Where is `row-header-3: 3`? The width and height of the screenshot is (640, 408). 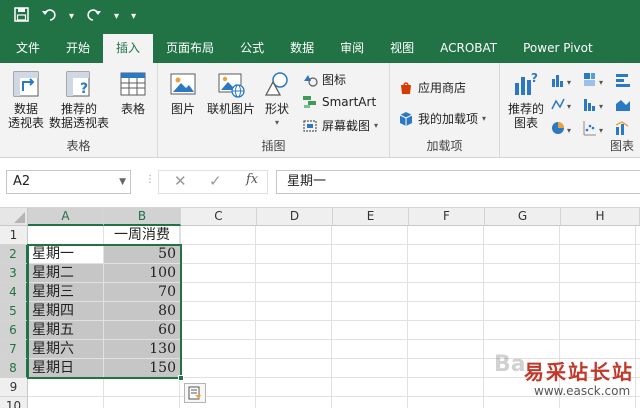 row-header-3: 3 is located at coordinates (14, 273).